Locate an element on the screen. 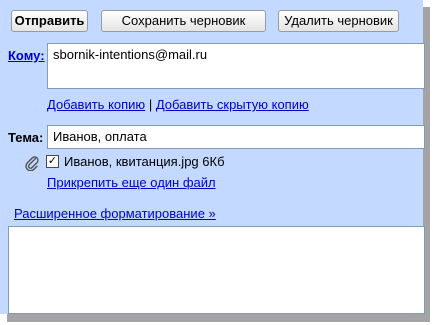 The width and height of the screenshot is (433, 325). add-copy-link: Добавить копию is located at coordinates (96, 104).